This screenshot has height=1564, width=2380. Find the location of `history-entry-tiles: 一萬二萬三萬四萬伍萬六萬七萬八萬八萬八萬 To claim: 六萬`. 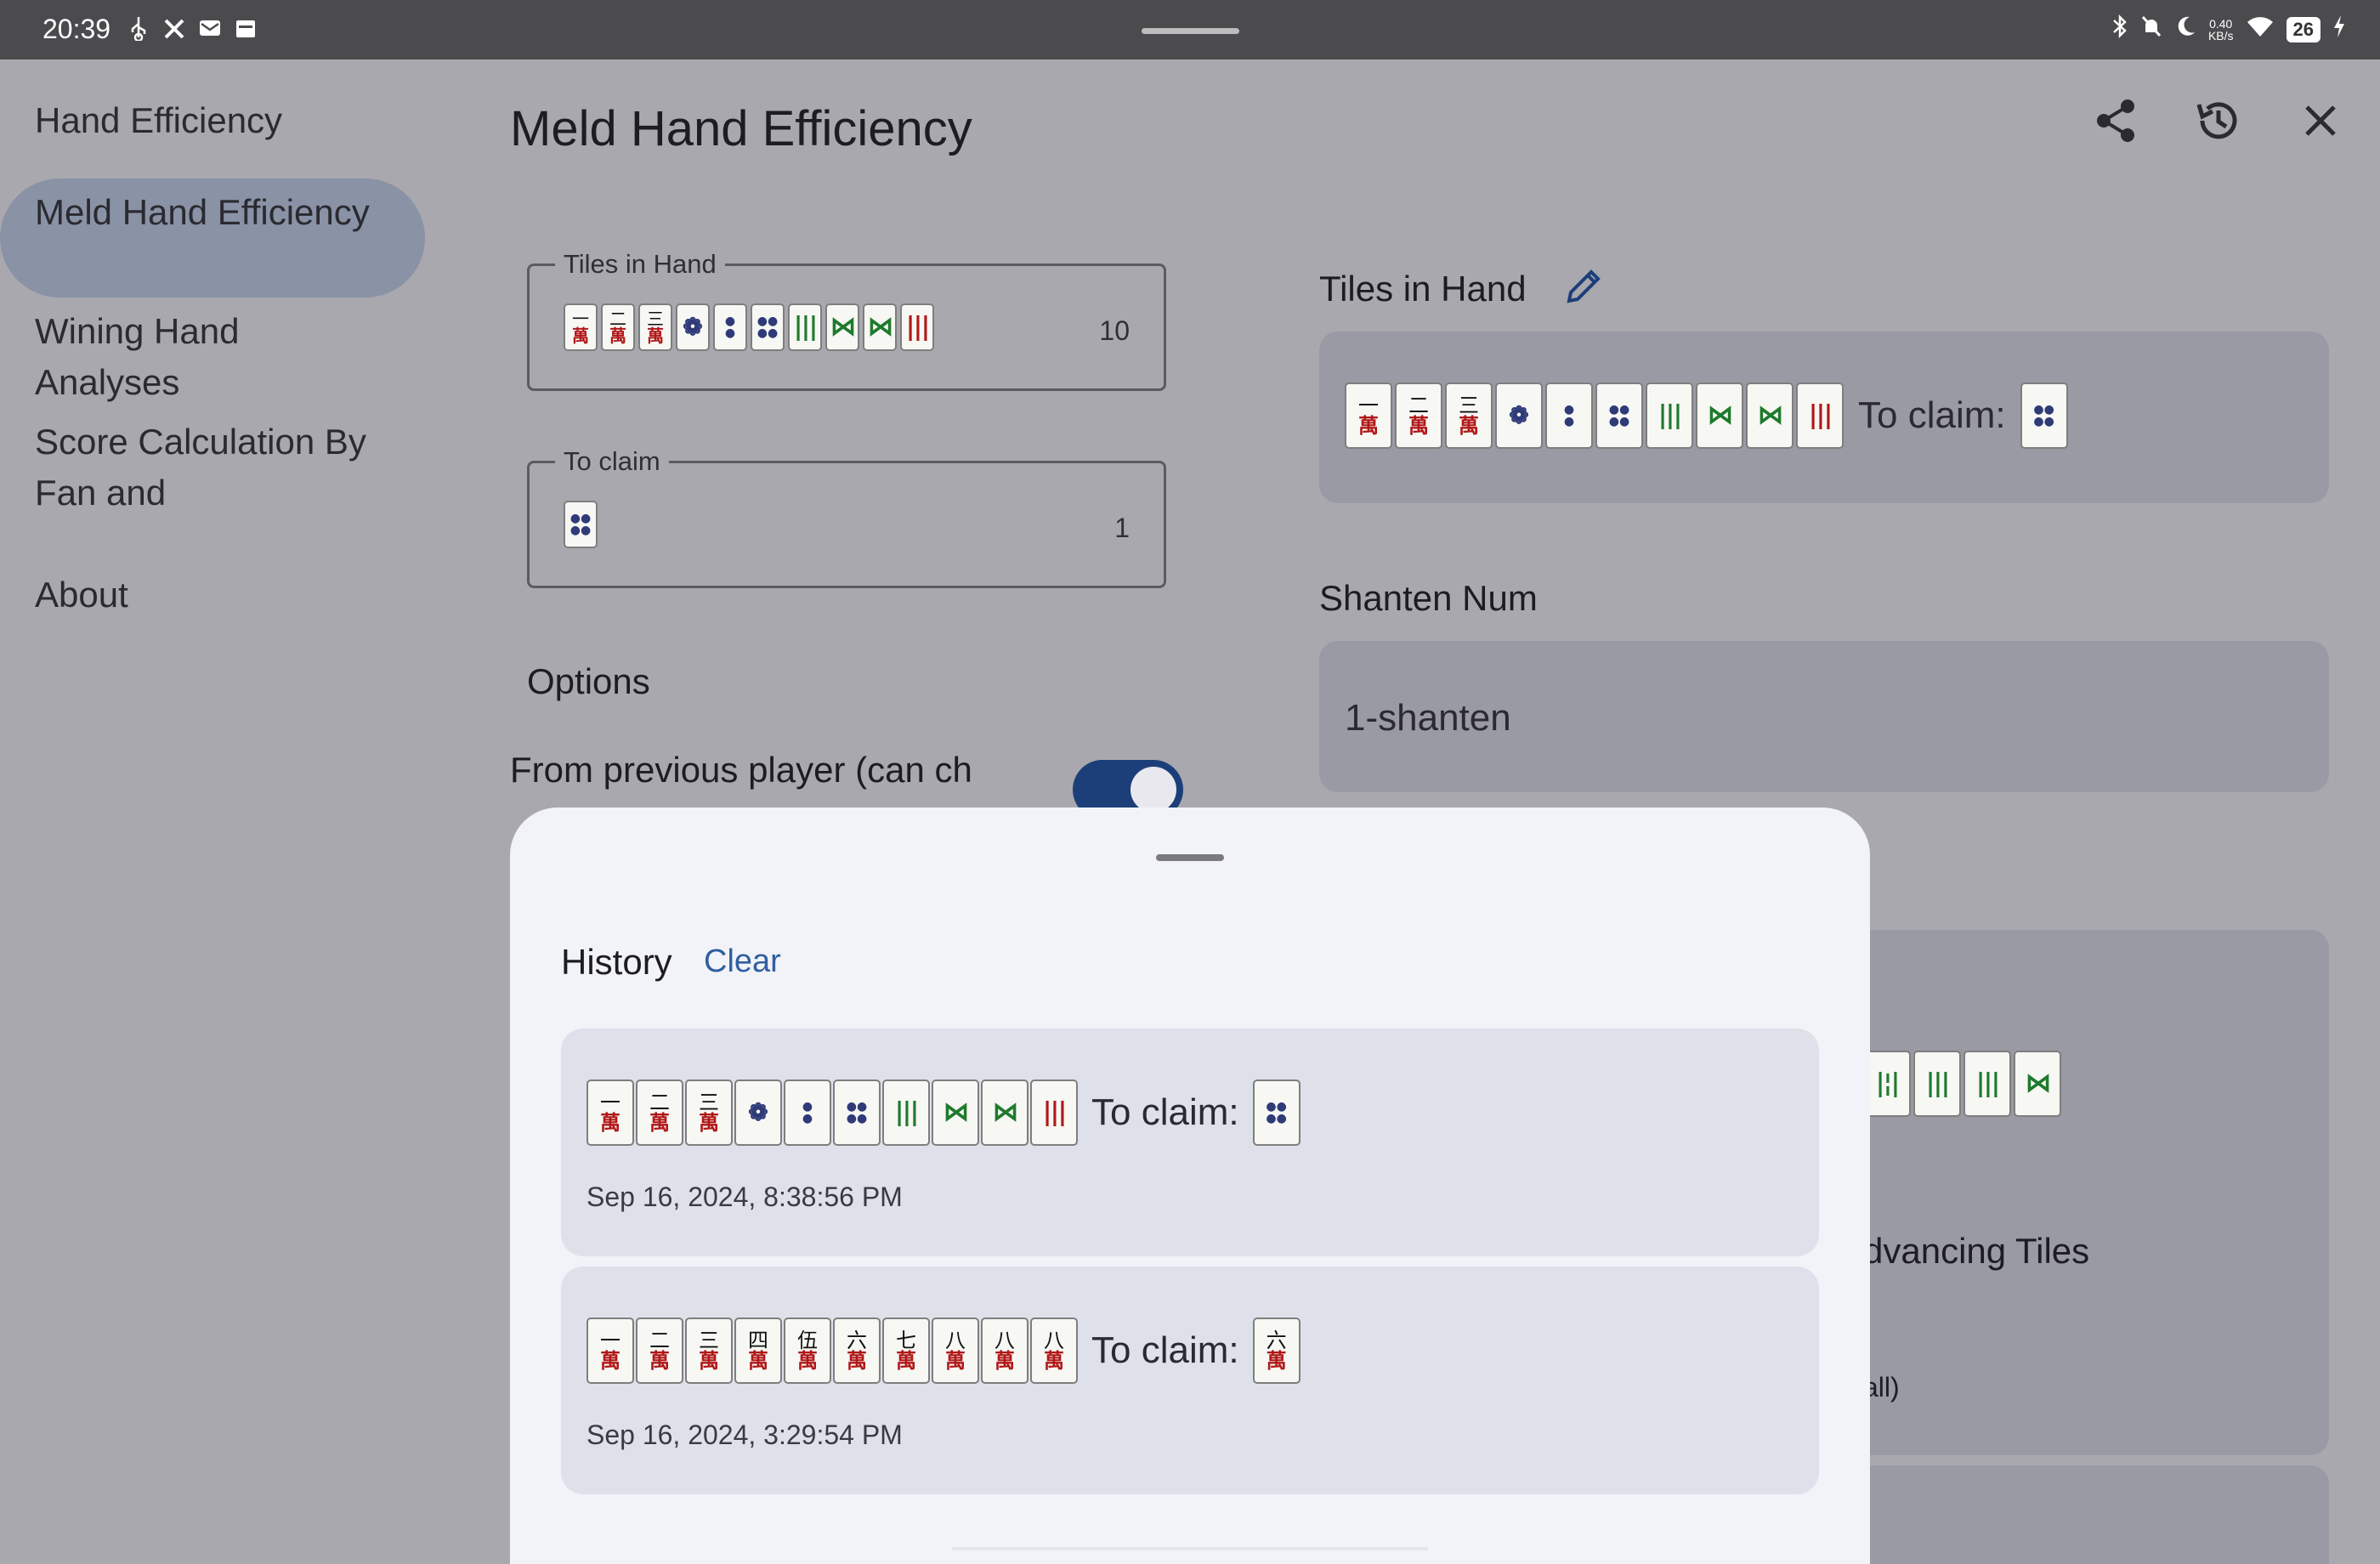

history-entry-tiles: 一萬二萬三萬四萬伍萬六萬七萬八萬八萬八萬 To claim: 六萬 is located at coordinates (943, 1351).